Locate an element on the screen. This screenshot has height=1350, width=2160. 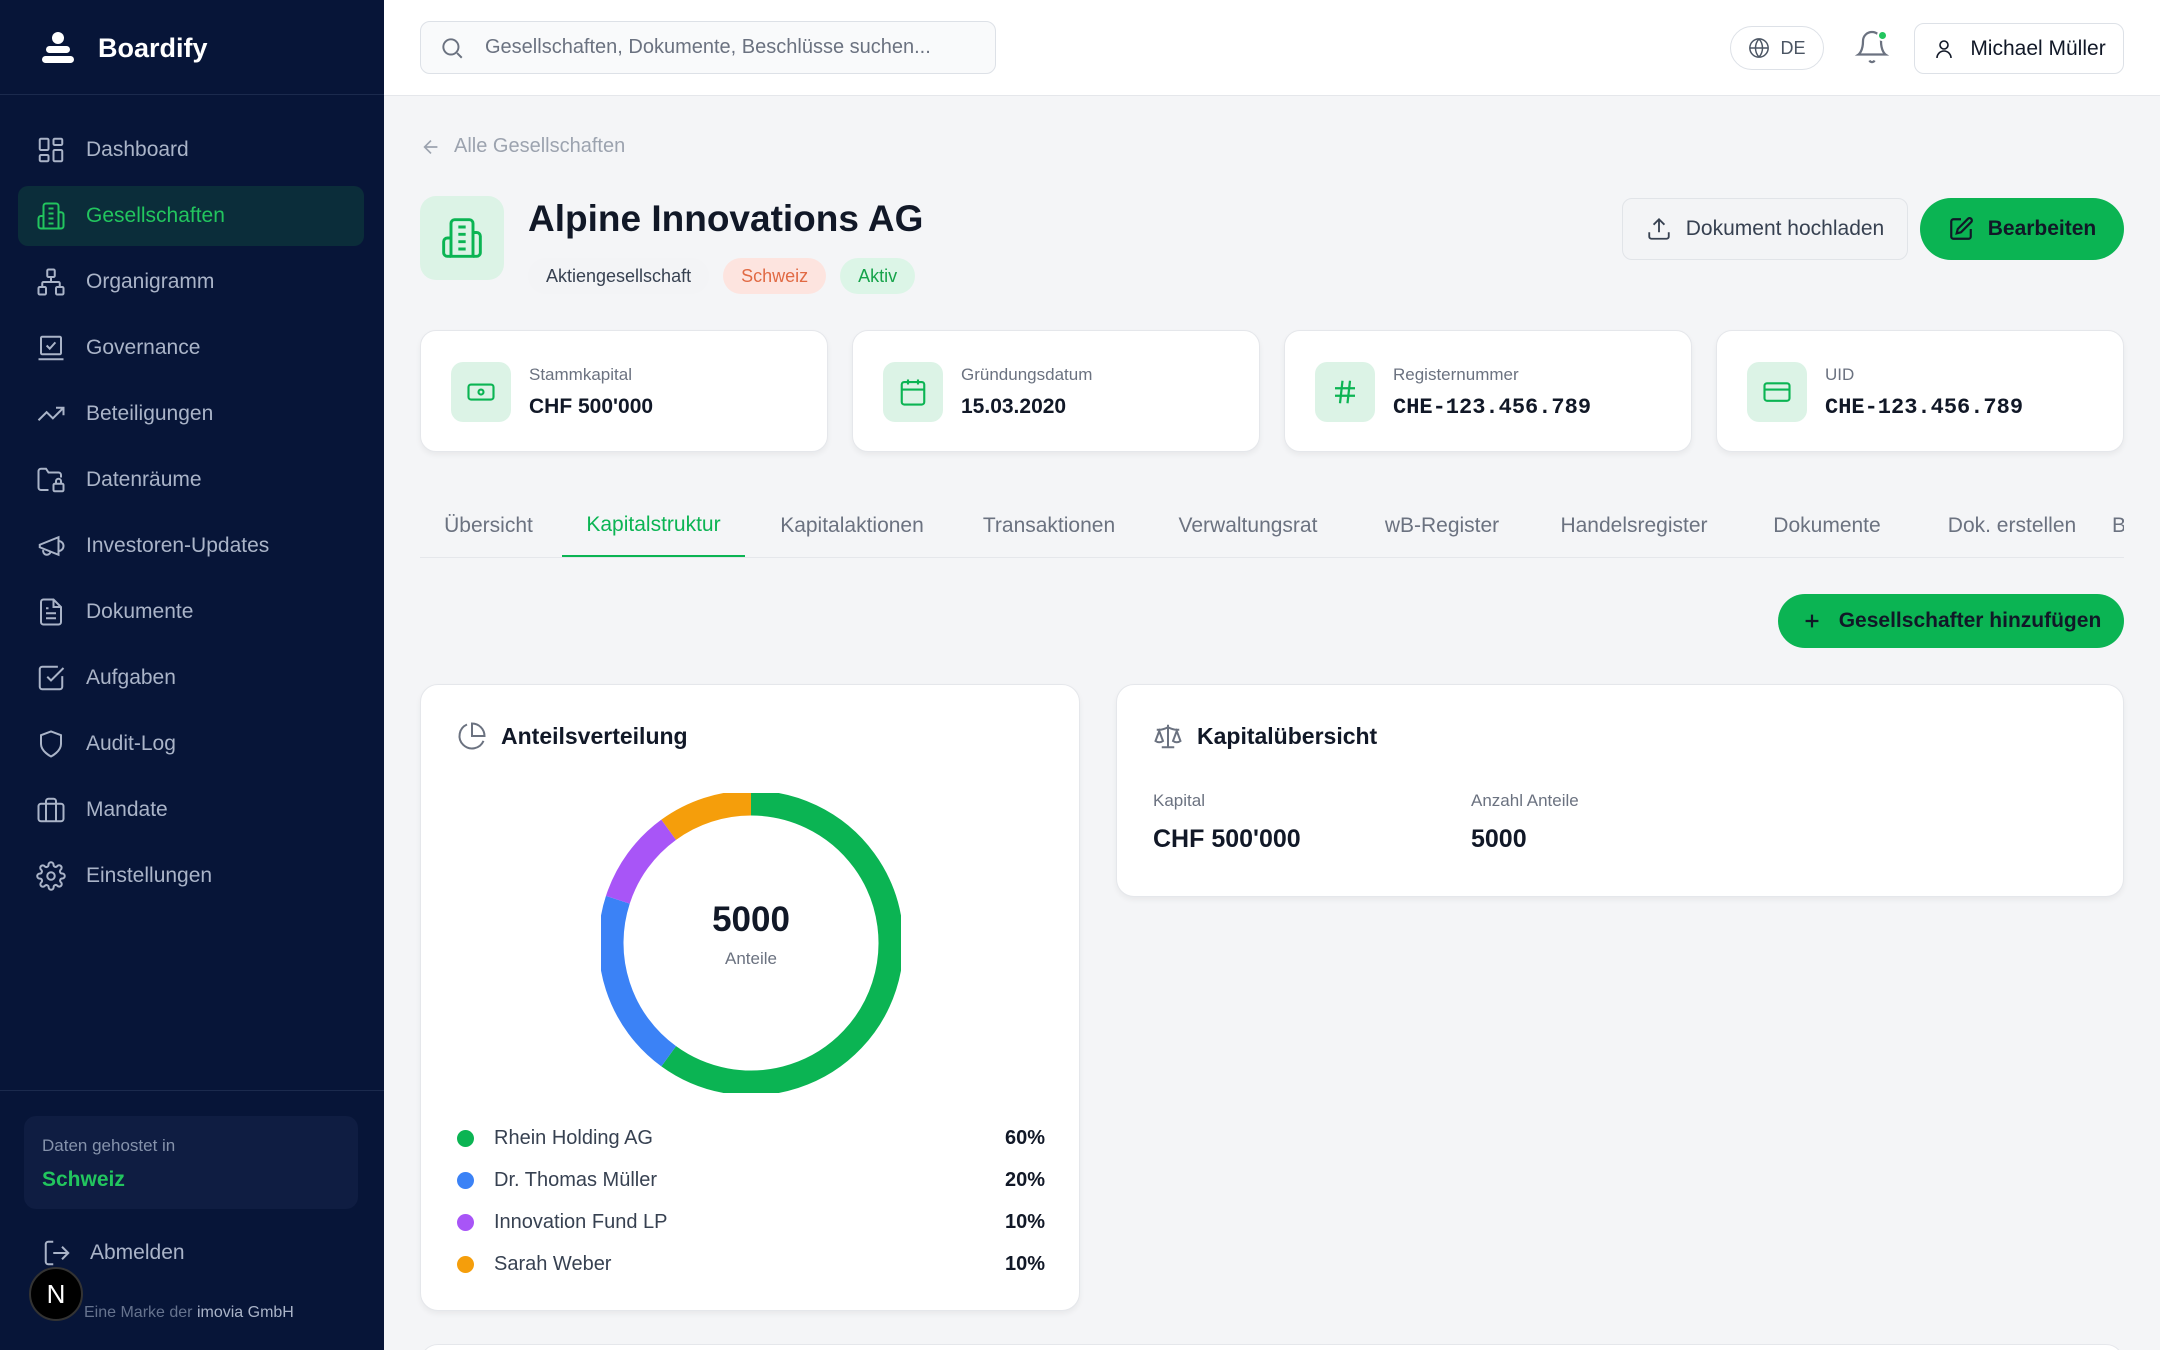
capital-overview-title: Kapitalübersicht is located at coordinates (1287, 735).